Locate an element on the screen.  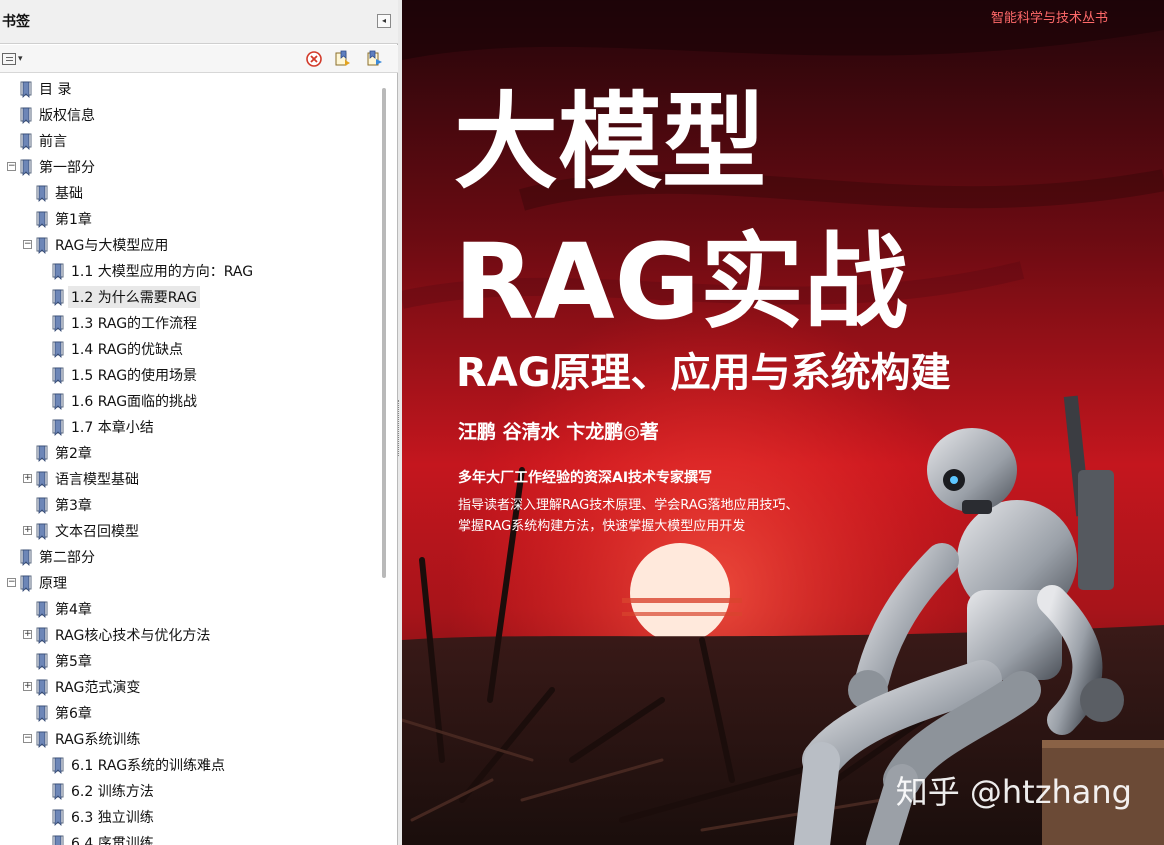
options-icon is located at coordinates (9, 59).